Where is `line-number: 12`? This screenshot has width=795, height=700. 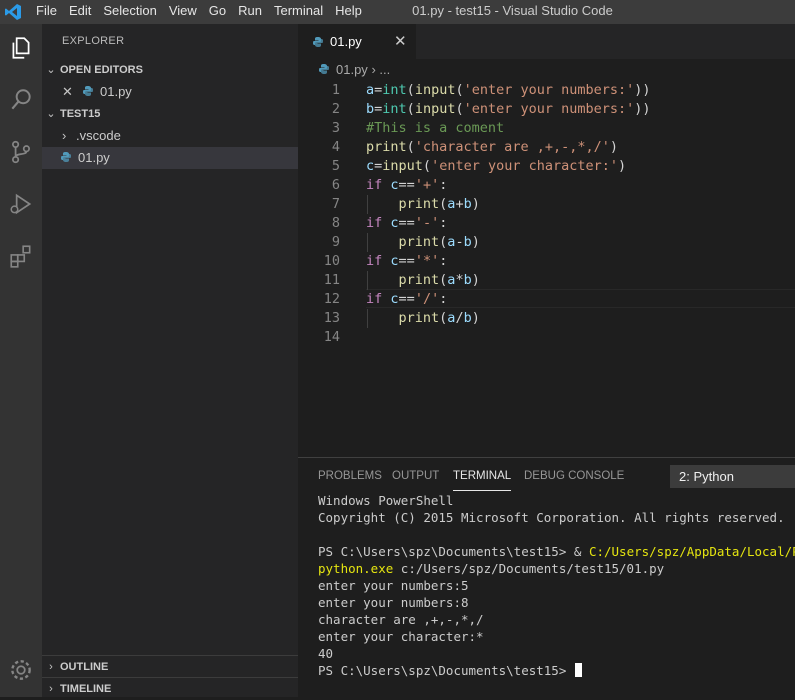
line-number: 12 is located at coordinates (331, 299).